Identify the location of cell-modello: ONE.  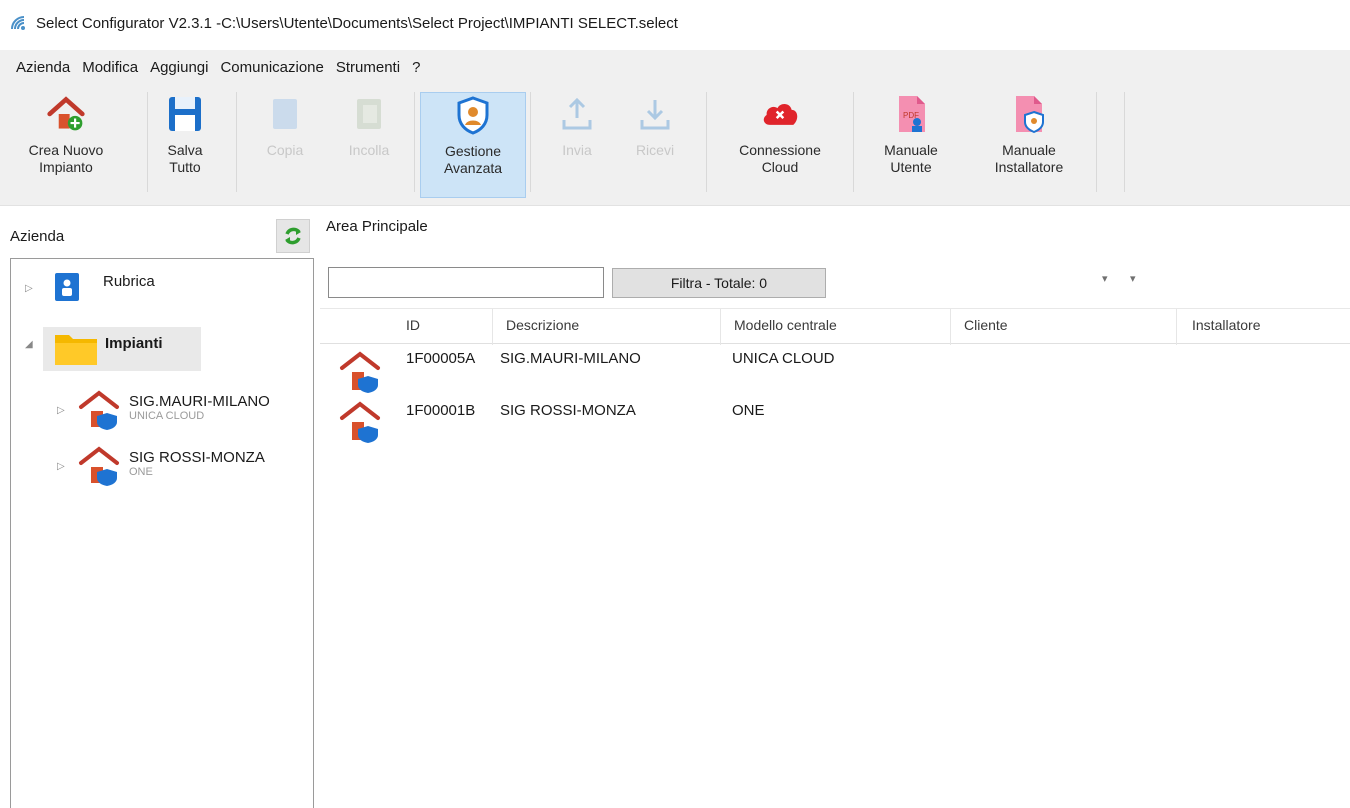
(748, 410).